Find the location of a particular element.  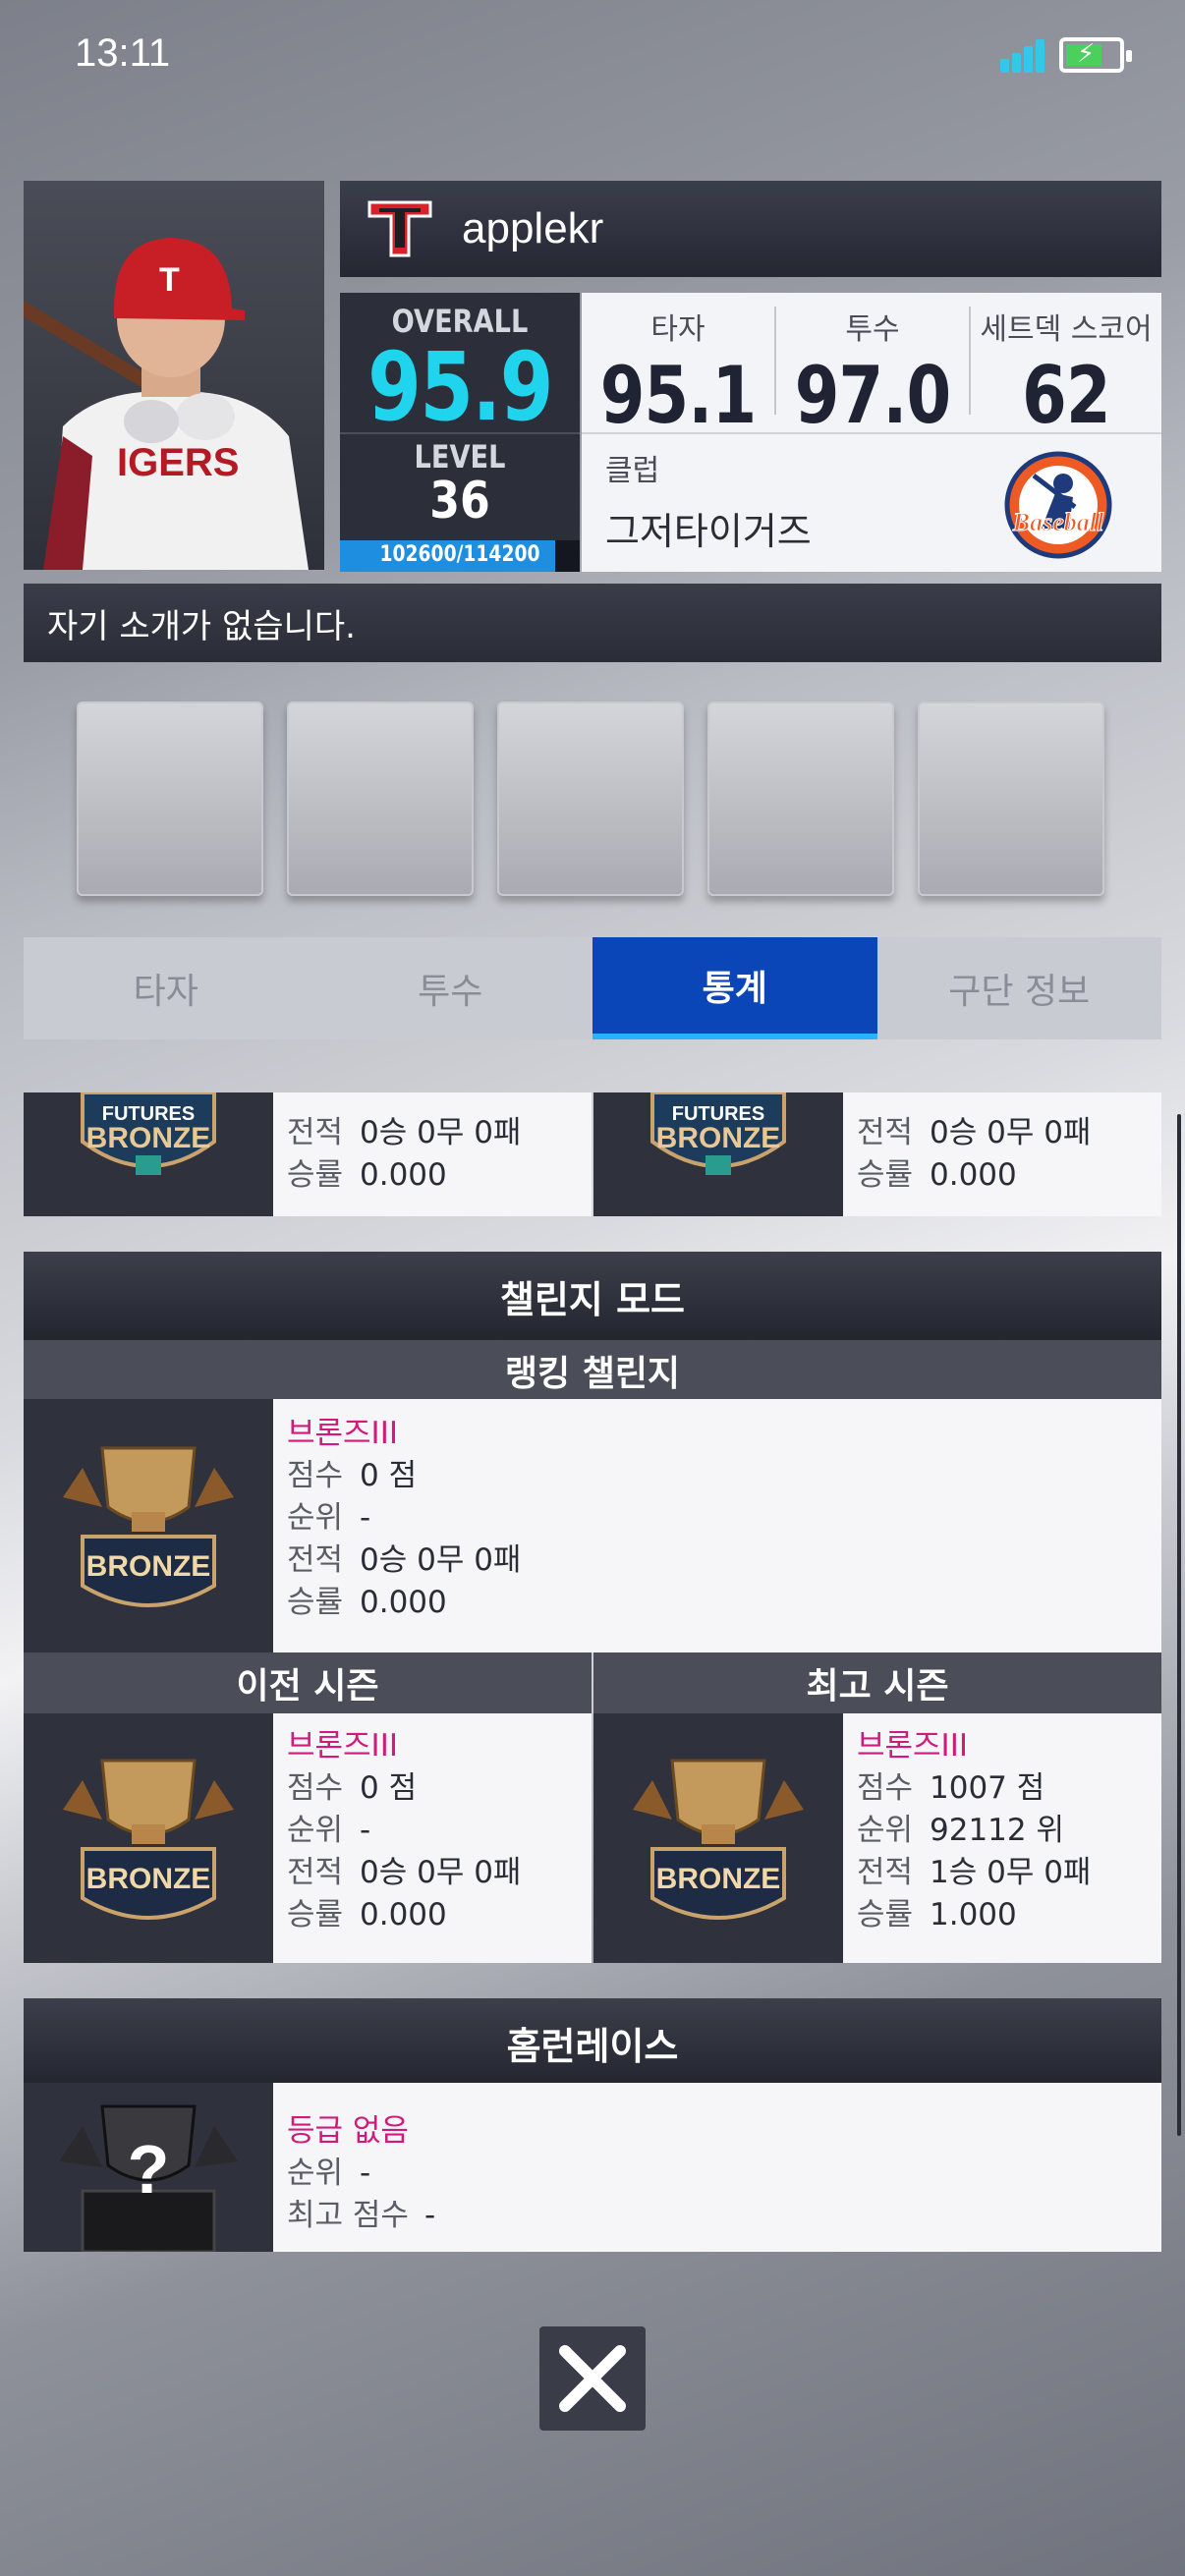

close-icon is located at coordinates (592, 2378).